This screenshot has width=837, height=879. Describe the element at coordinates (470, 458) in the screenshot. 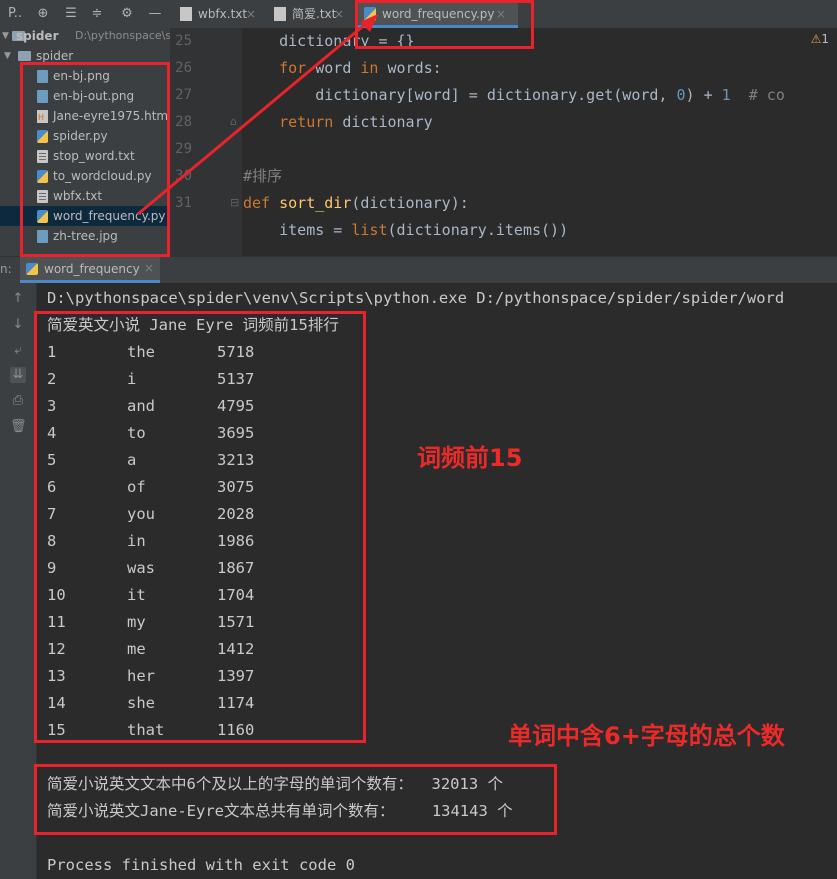

I see `annotation-label-top15: 词频前15` at that location.